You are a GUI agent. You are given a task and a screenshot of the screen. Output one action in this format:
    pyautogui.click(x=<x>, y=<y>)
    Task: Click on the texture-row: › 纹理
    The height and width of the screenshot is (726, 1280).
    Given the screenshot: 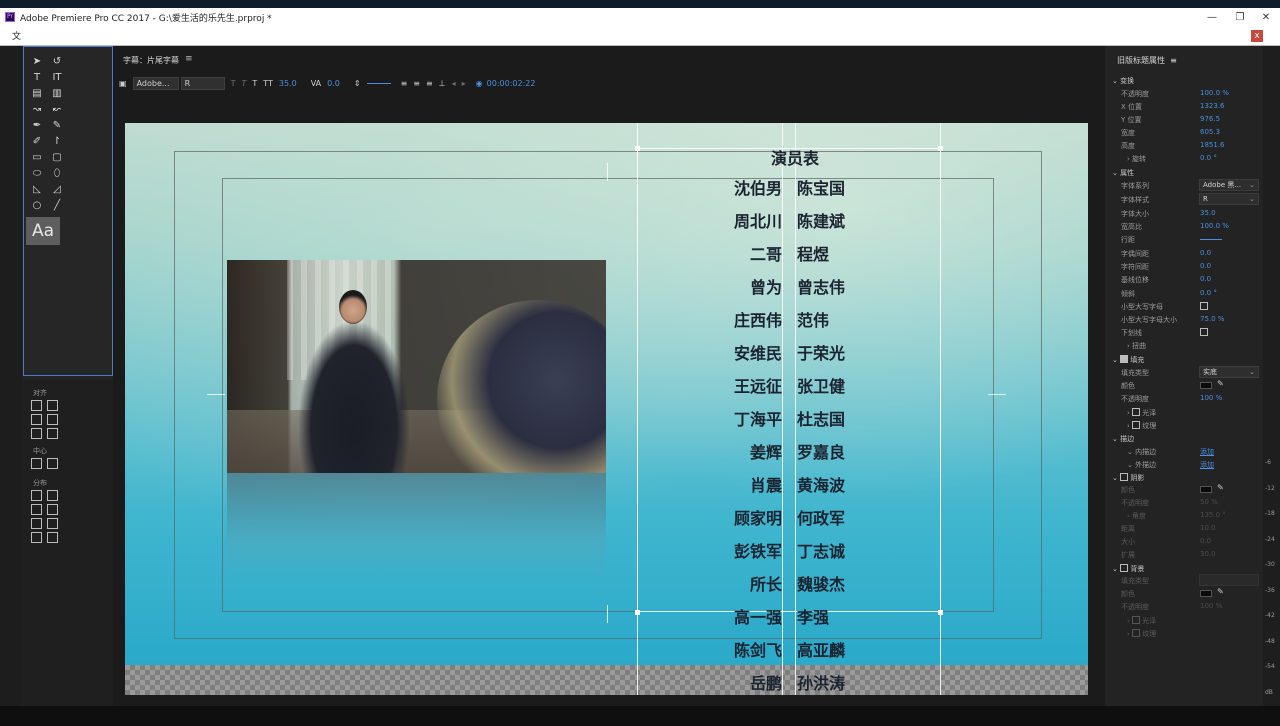 What is the action you would take?
    pyautogui.click(x=1141, y=425)
    